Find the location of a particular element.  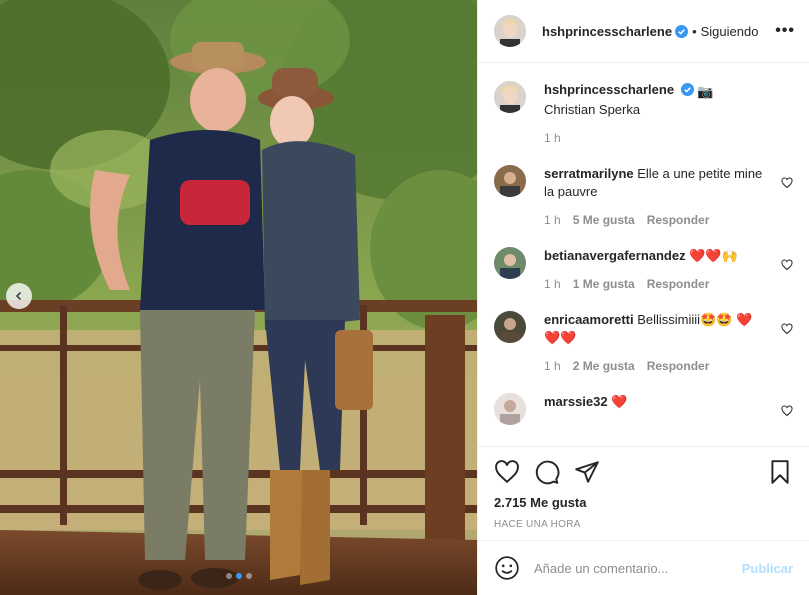

comment-likes: 1 Me gusta is located at coordinates (604, 284).